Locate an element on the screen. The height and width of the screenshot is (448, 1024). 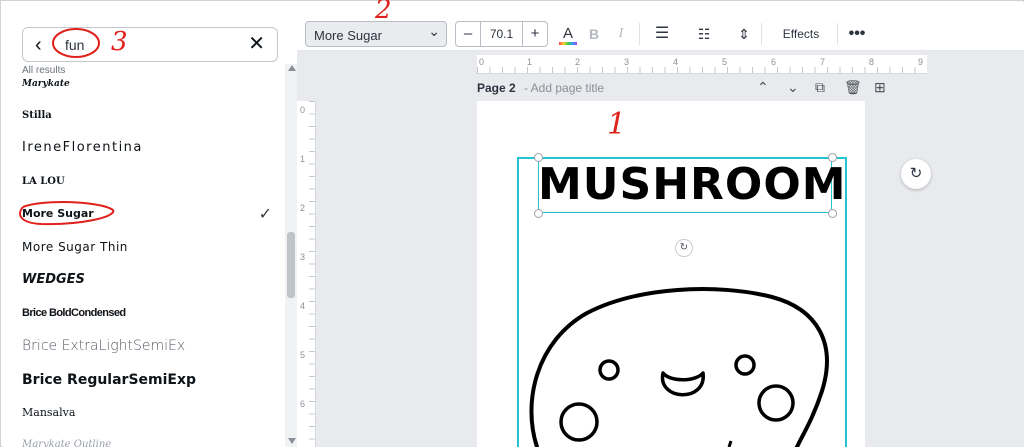
checkmark-icon: ✓ is located at coordinates (265, 213).